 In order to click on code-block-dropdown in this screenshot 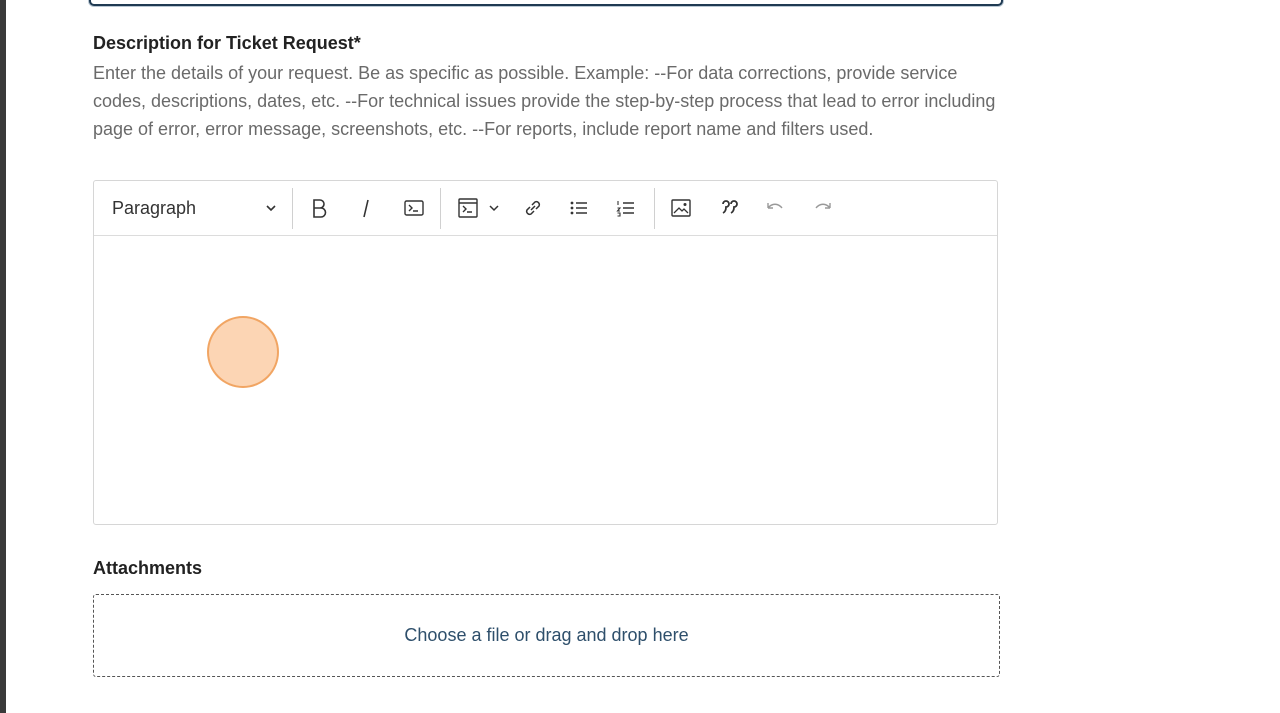, I will do `click(494, 208)`.